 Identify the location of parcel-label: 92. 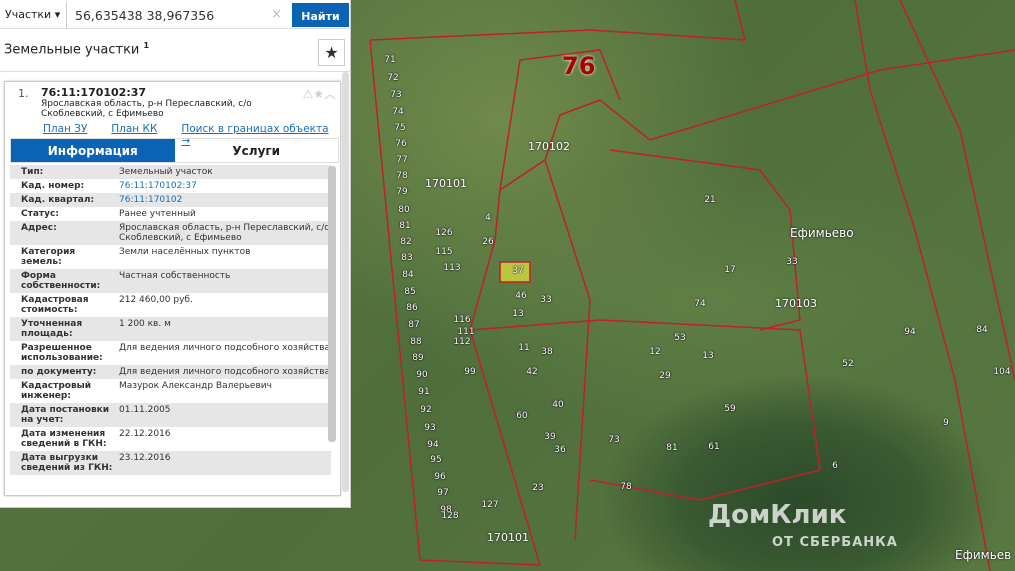
(425, 410).